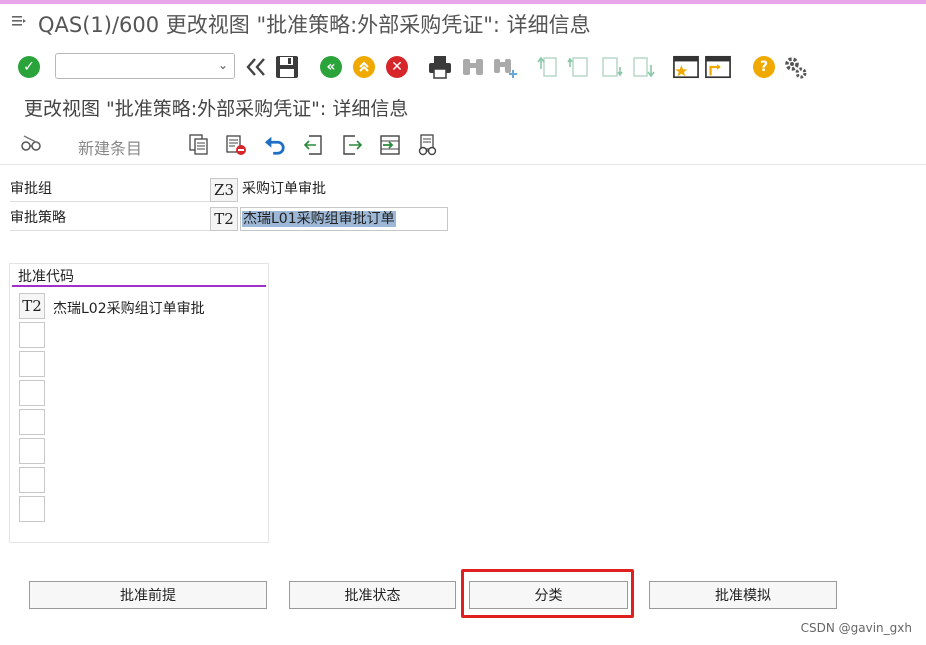 This screenshot has height=645, width=926. What do you see at coordinates (372, 595) in the screenshot?
I see `release-statuses-button: 批准状态` at bounding box center [372, 595].